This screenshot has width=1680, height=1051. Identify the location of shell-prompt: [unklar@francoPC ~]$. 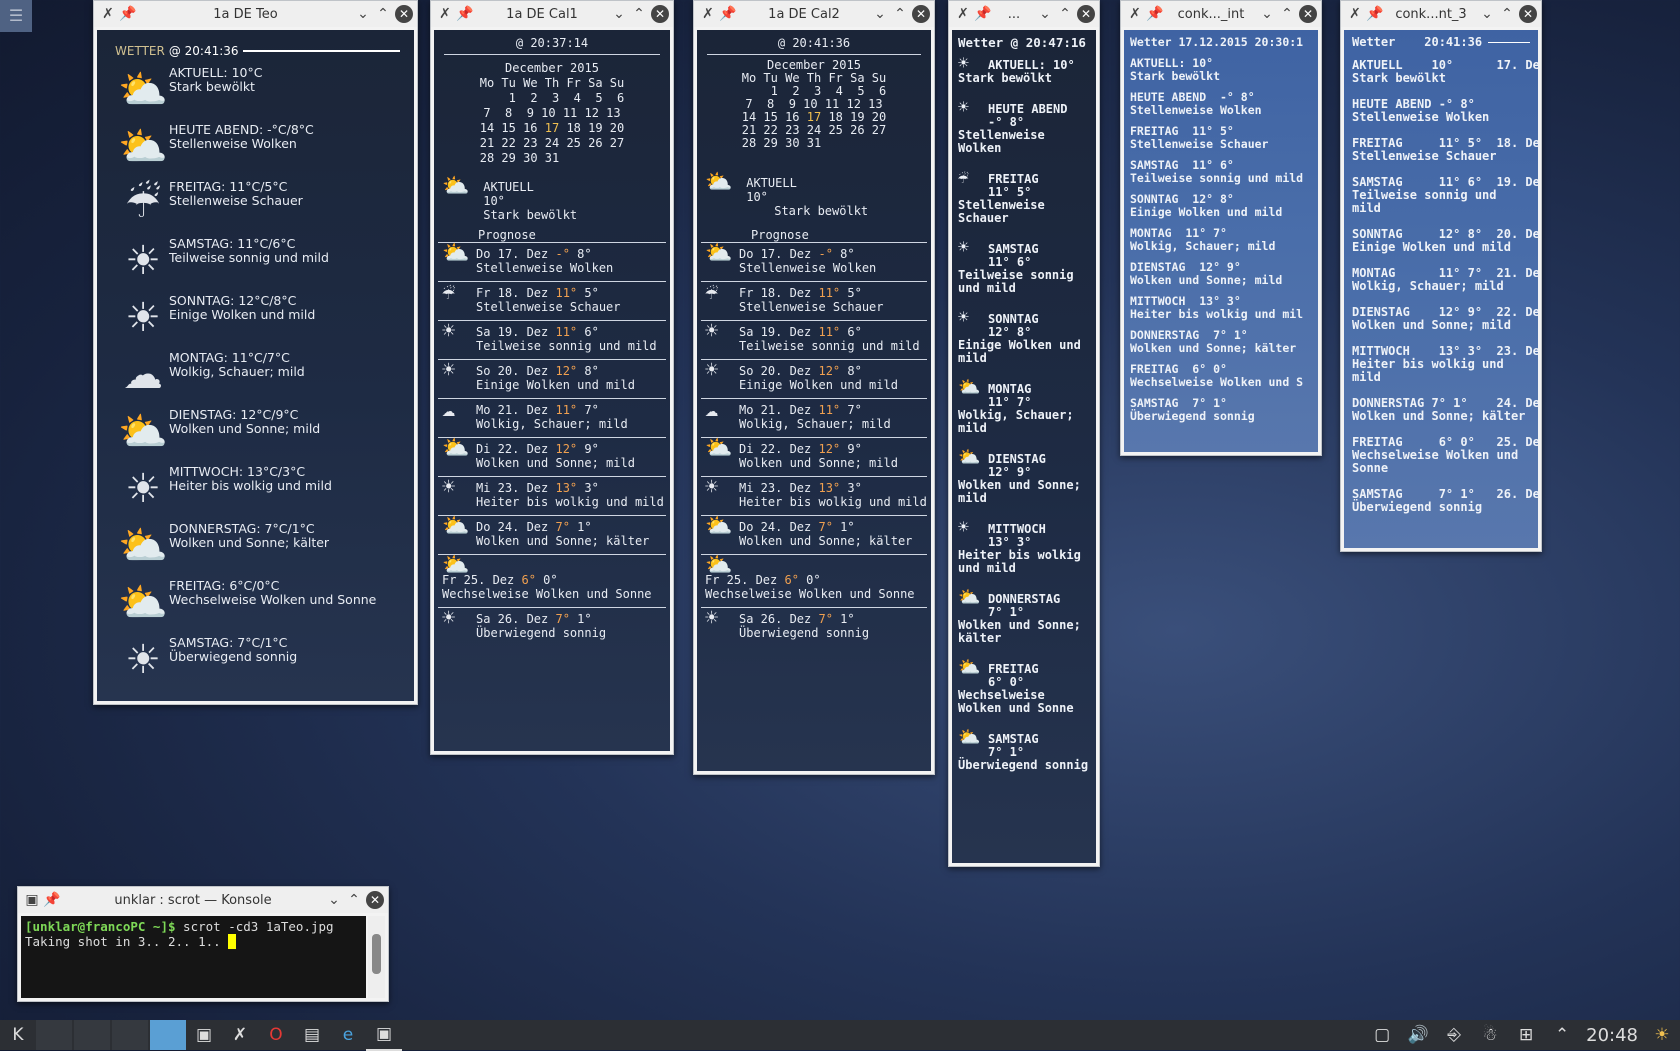
(100, 926).